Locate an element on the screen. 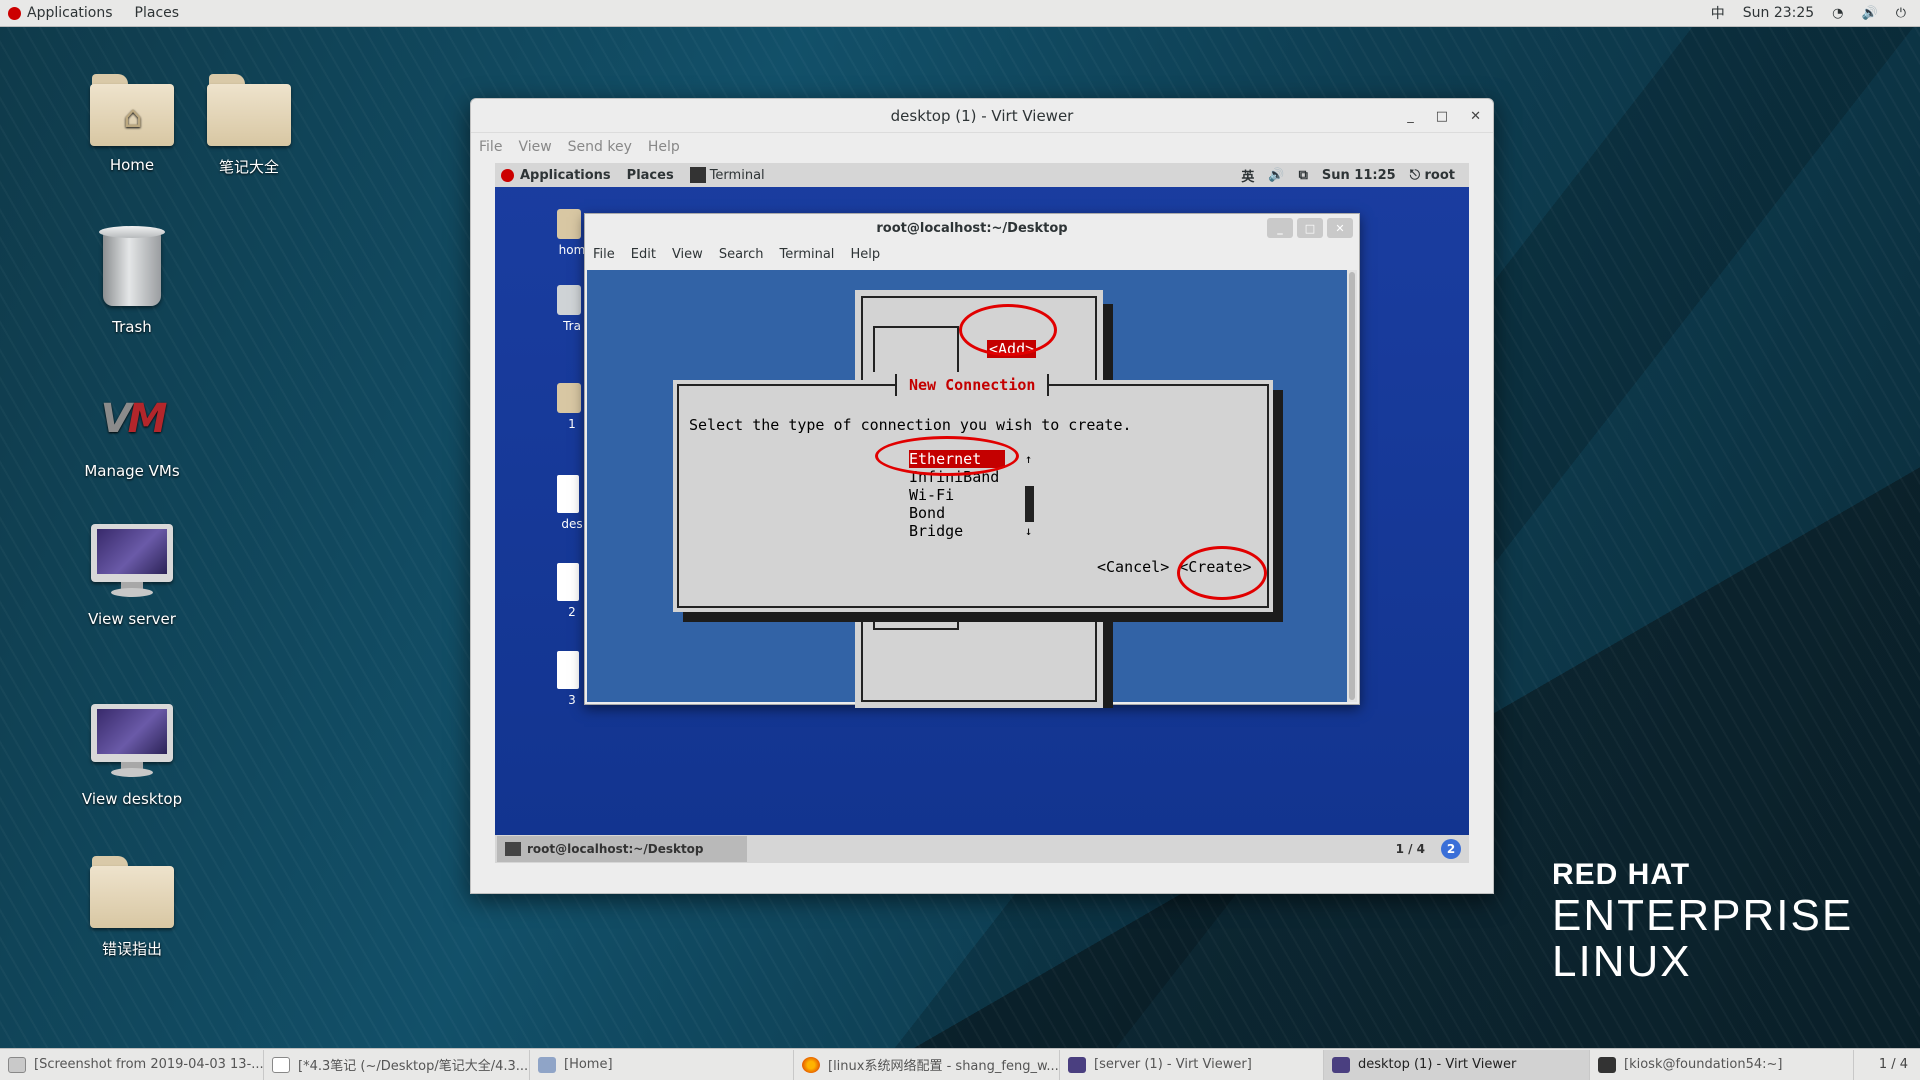 The height and width of the screenshot is (1080, 1920). guest-user-menu: ⎋ root is located at coordinates (1432, 175).